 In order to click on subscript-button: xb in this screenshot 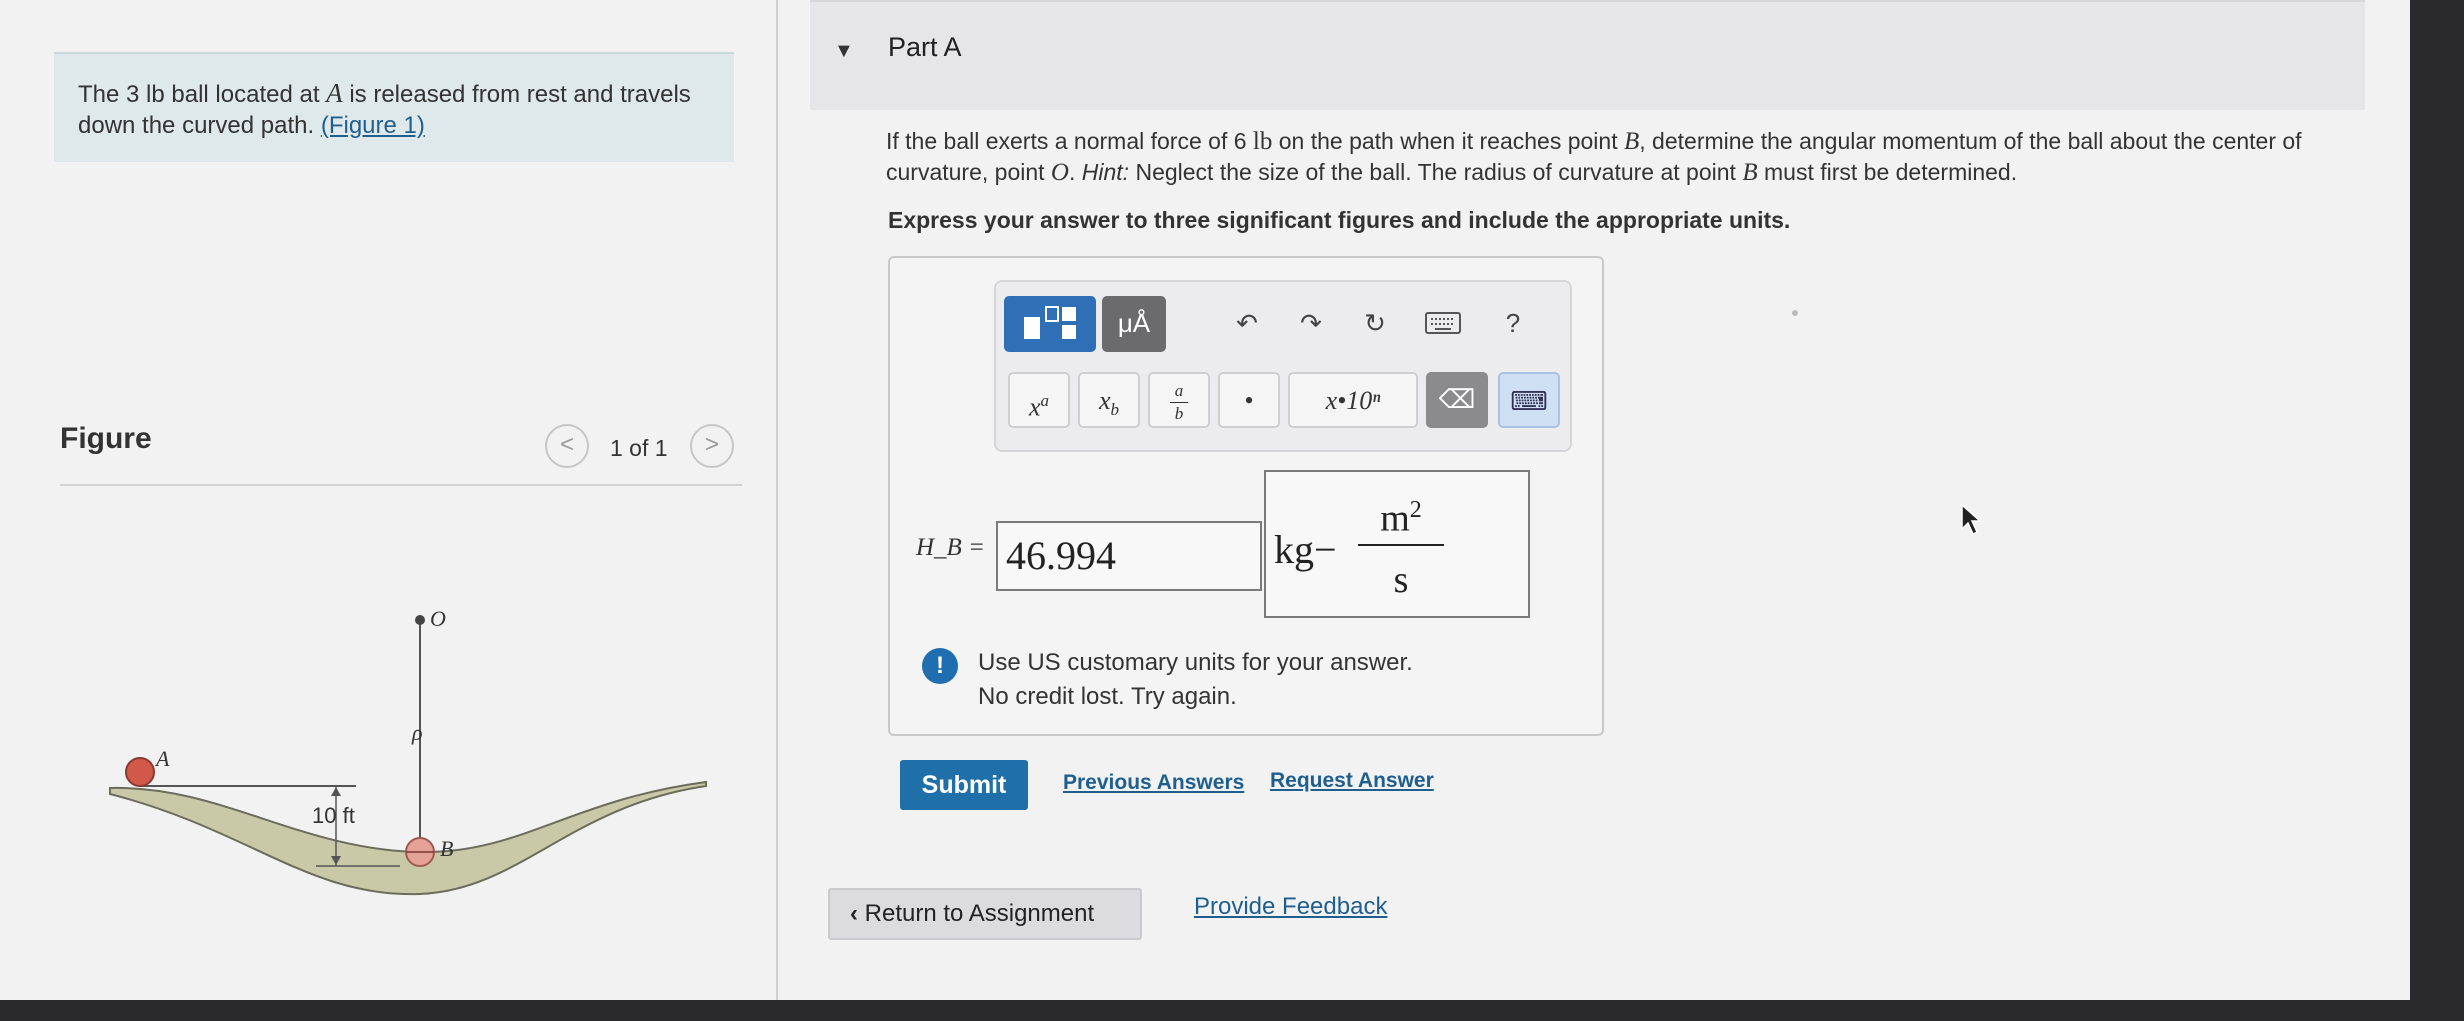, I will do `click(1109, 400)`.